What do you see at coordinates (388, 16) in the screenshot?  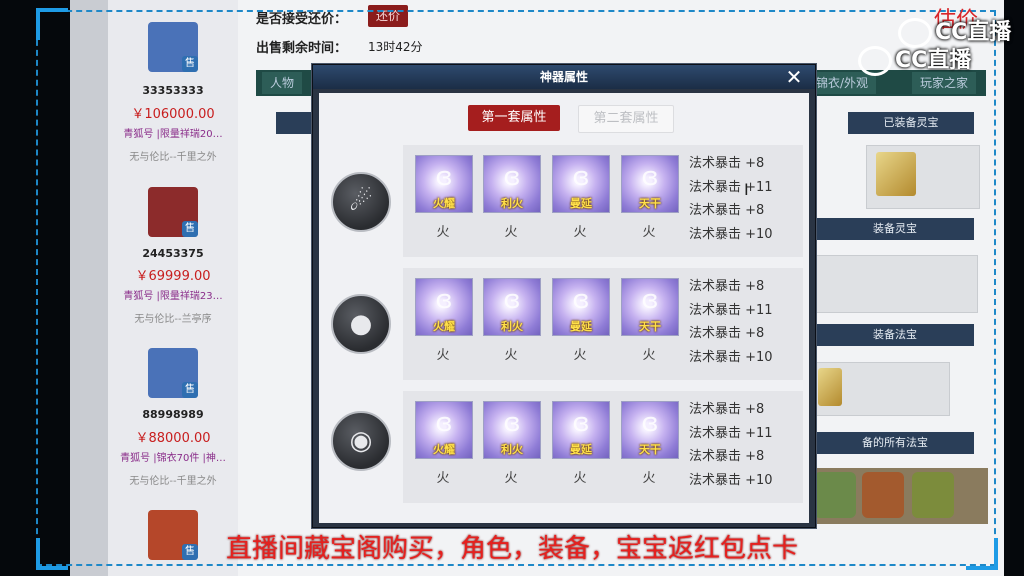 I see `bargain-button: 还价` at bounding box center [388, 16].